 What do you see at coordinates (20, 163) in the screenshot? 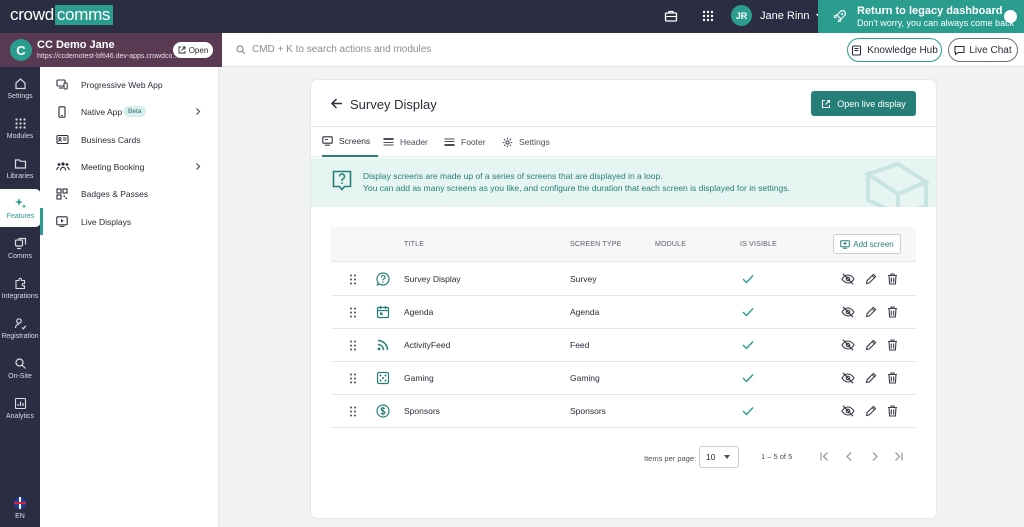
I see `folder-icon` at bounding box center [20, 163].